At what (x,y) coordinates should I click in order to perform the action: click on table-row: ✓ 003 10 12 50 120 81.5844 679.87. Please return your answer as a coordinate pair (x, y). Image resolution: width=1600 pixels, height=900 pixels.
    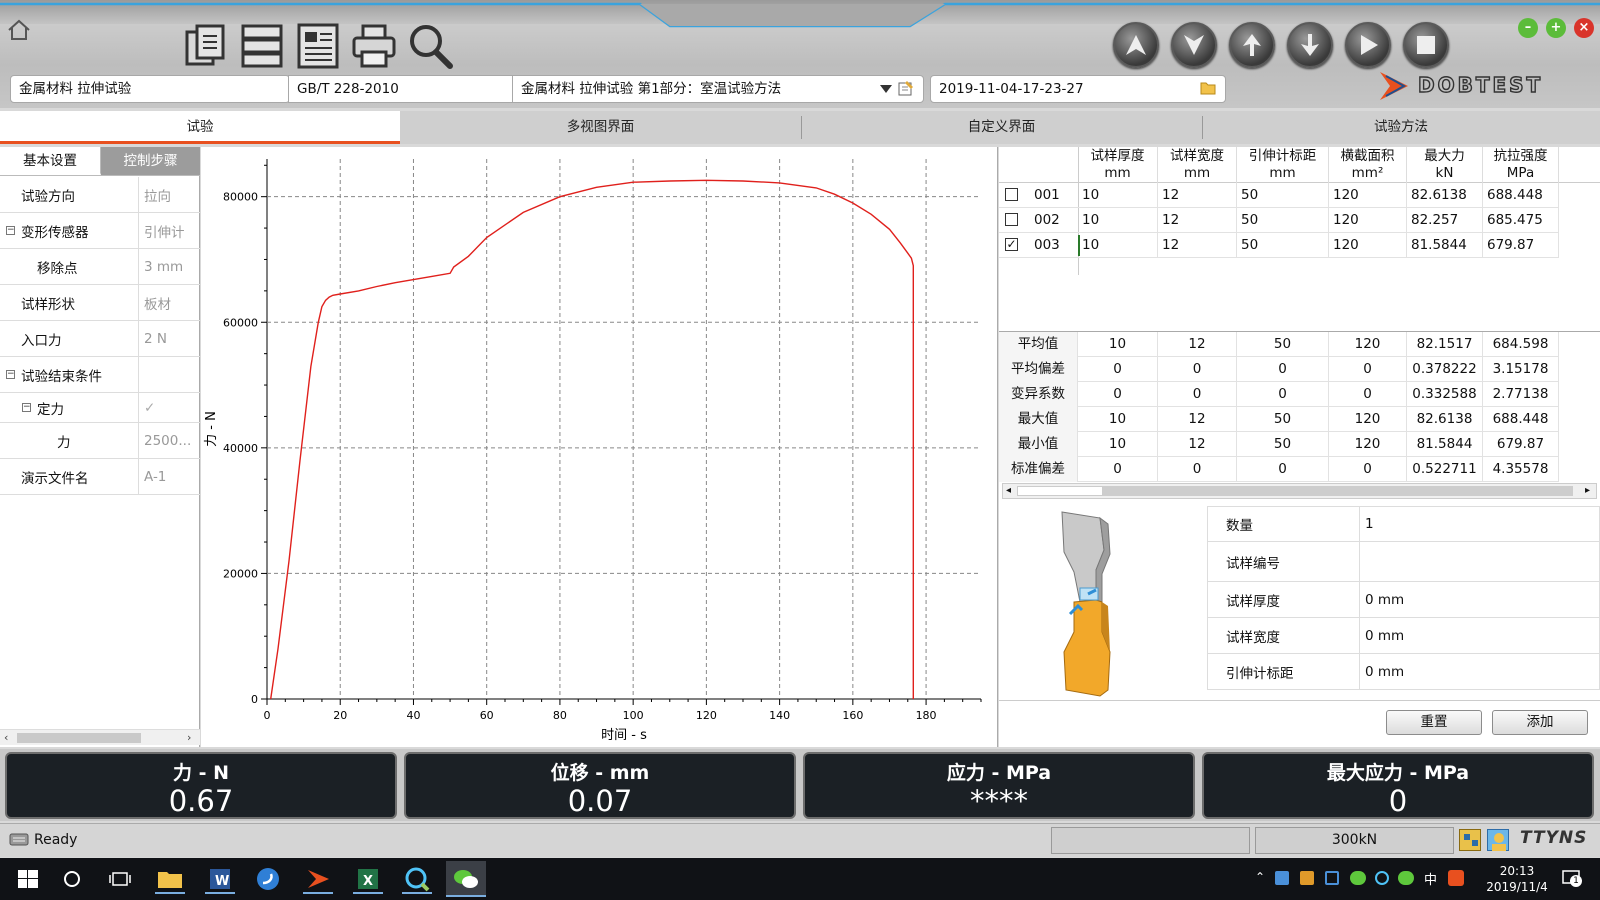
    Looking at the image, I should click on (1279, 245).